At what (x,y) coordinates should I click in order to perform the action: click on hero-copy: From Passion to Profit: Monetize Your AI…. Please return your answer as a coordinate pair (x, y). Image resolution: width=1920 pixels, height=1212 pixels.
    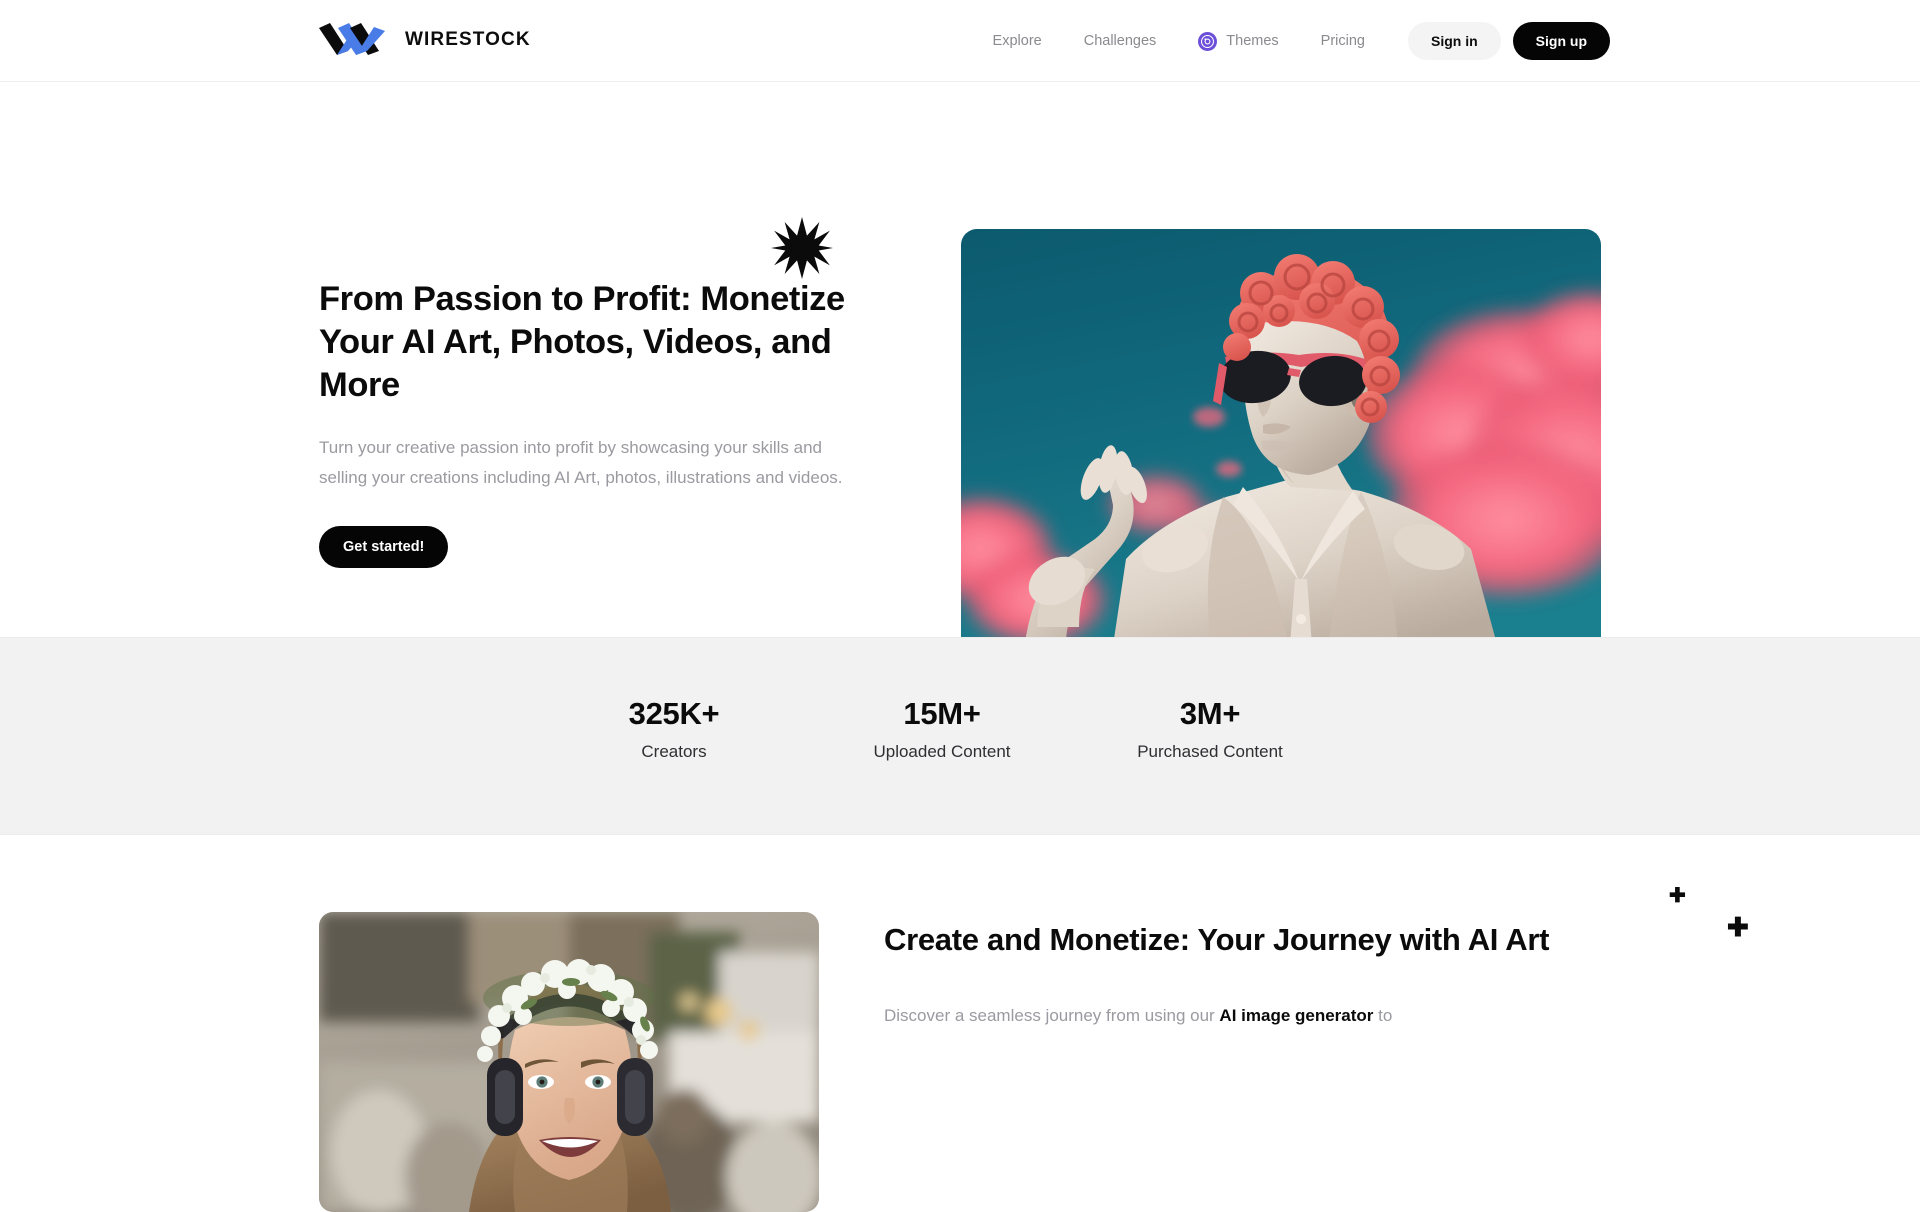
    Looking at the image, I should click on (599, 423).